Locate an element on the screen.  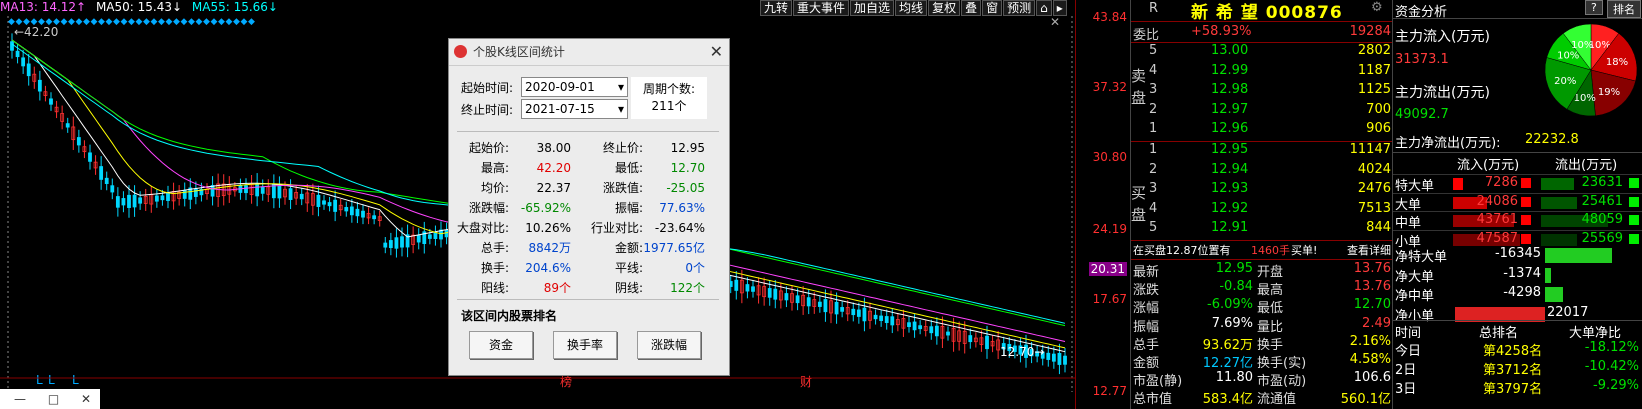
net-outflow-label: 主力净流出(万元): is located at coordinates (1448, 143).